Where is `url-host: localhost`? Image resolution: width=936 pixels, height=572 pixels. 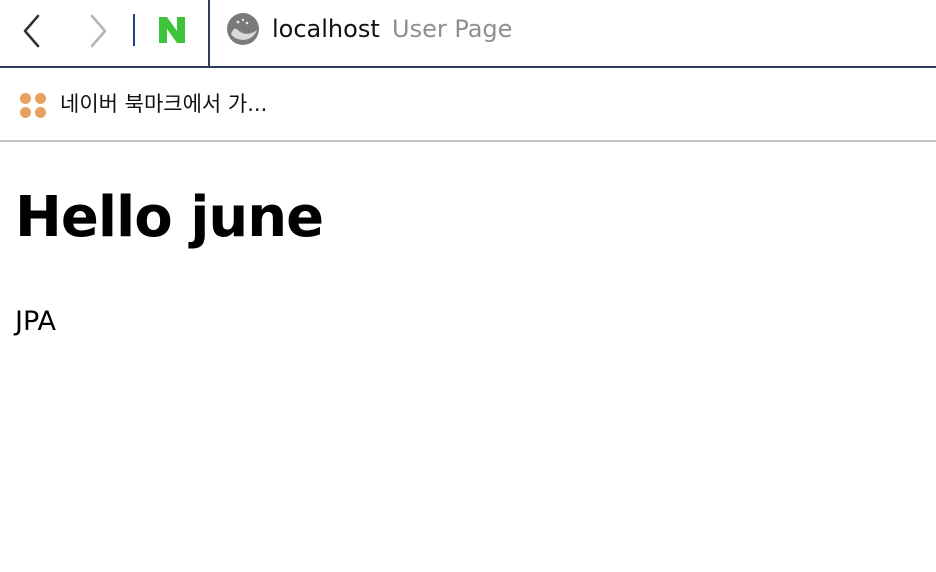
url-host: localhost is located at coordinates (326, 29).